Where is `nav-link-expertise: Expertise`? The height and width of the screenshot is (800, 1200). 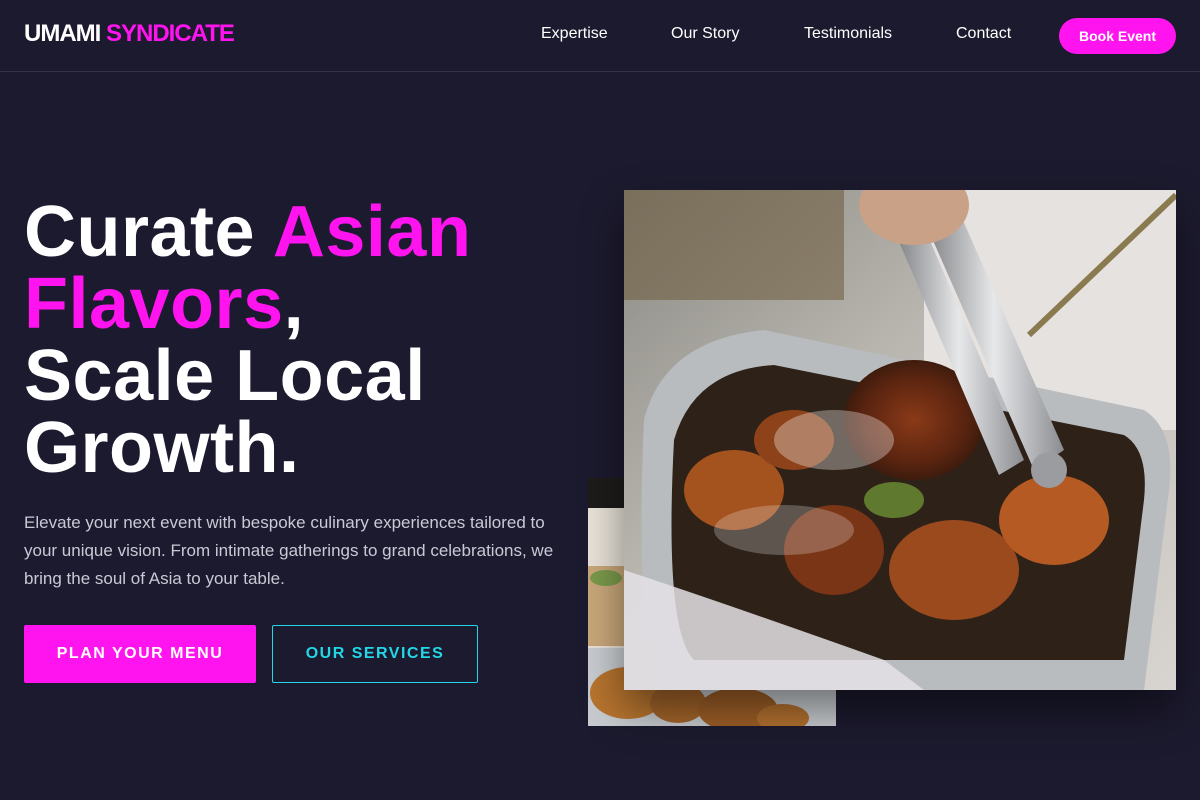
nav-link-expertise: Expertise is located at coordinates (574, 34).